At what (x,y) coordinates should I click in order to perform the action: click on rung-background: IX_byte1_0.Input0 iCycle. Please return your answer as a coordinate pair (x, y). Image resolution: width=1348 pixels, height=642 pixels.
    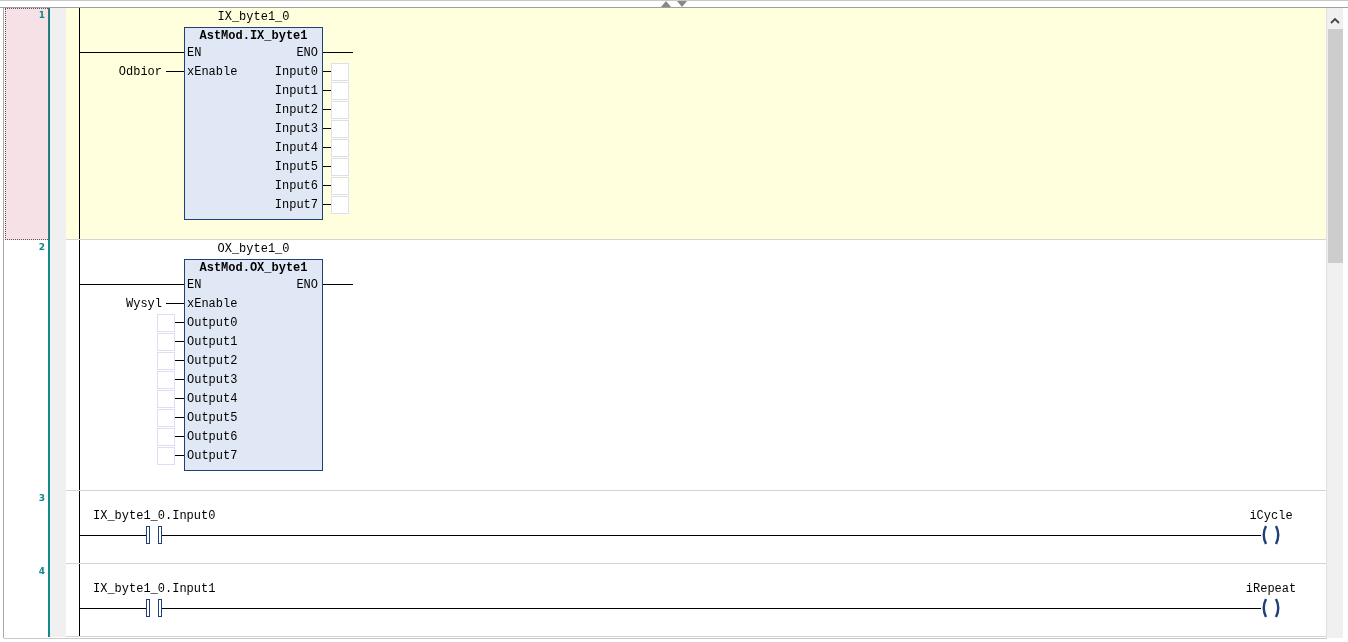
    Looking at the image, I should click on (696, 527).